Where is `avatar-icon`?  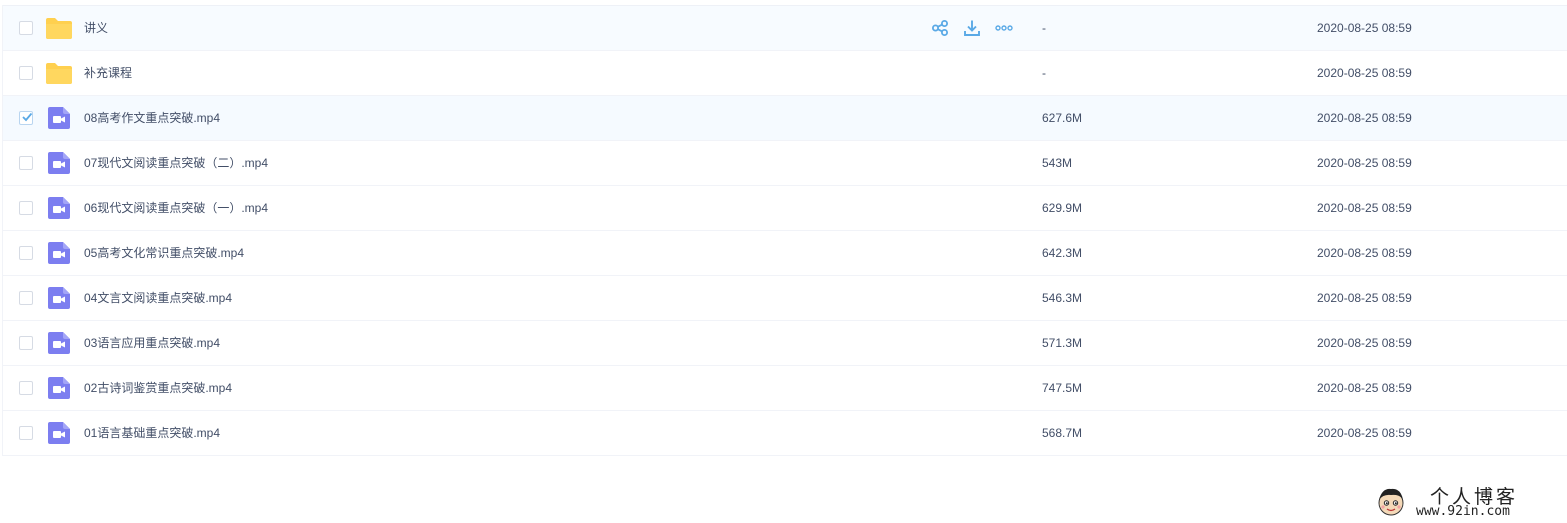
avatar-icon is located at coordinates (1391, 502).